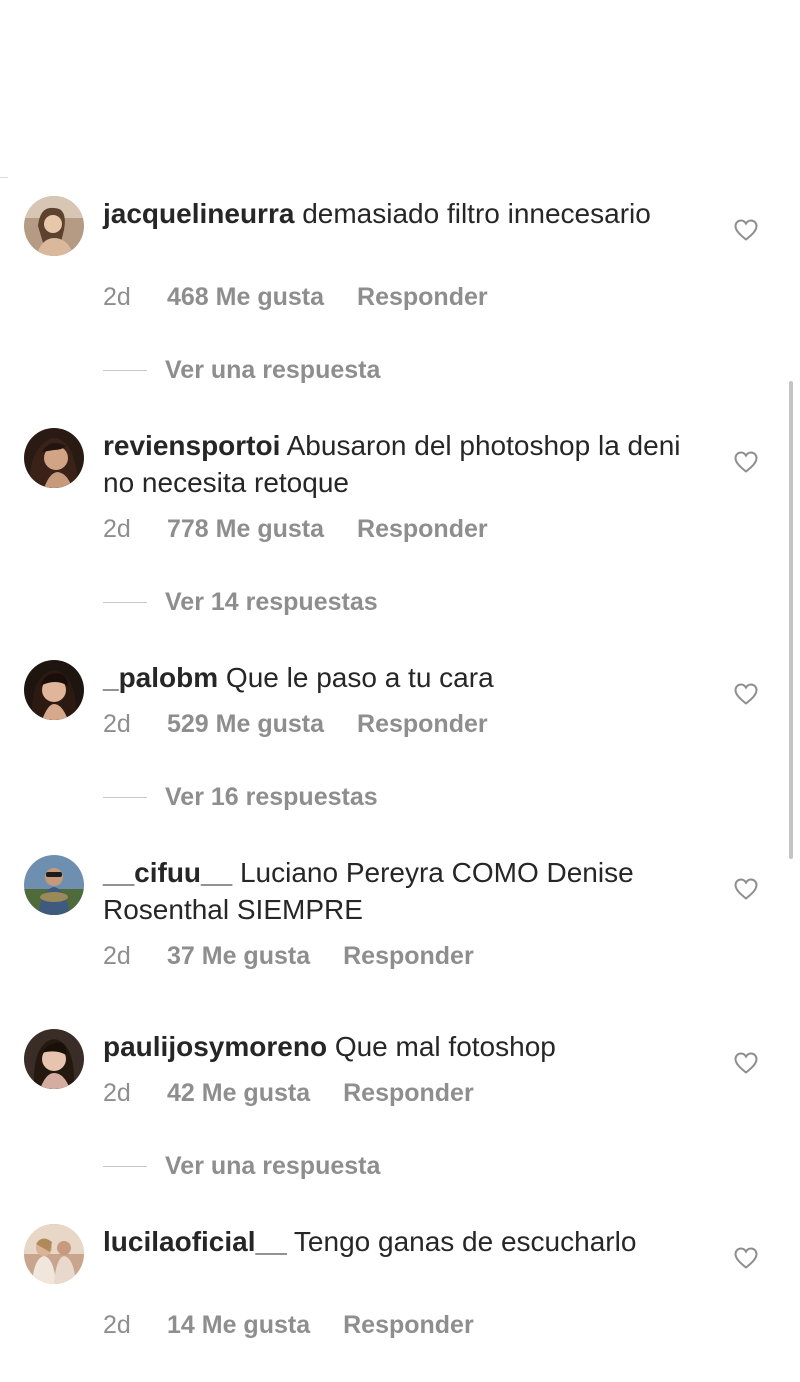 This screenshot has width=800, height=1382. What do you see at coordinates (445, 1046) in the screenshot?
I see `comment-body: Que mal fotoshop` at bounding box center [445, 1046].